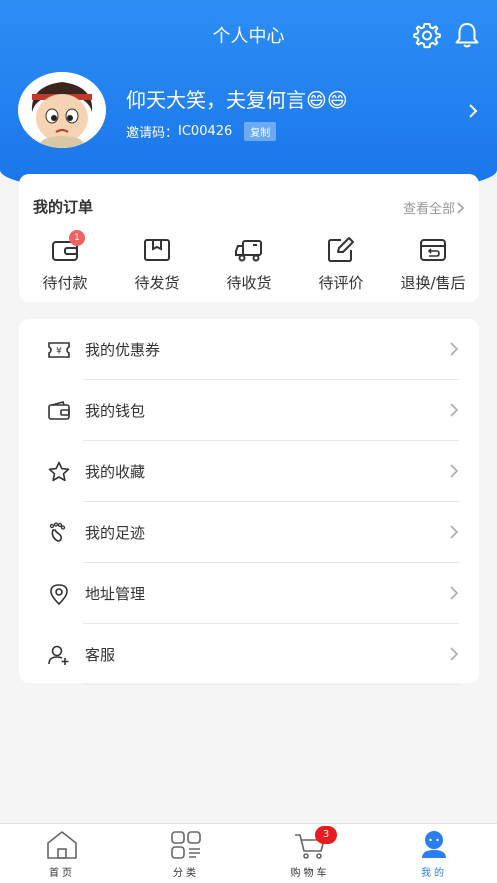 This screenshot has width=497, height=883. Describe the element at coordinates (123, 350) in the screenshot. I see `menu-label: 我的优惠券` at that location.